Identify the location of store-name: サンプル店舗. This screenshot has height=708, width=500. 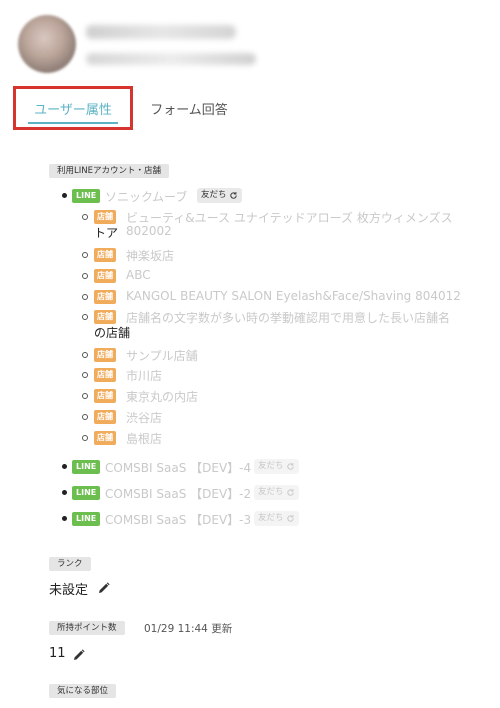
(162, 356).